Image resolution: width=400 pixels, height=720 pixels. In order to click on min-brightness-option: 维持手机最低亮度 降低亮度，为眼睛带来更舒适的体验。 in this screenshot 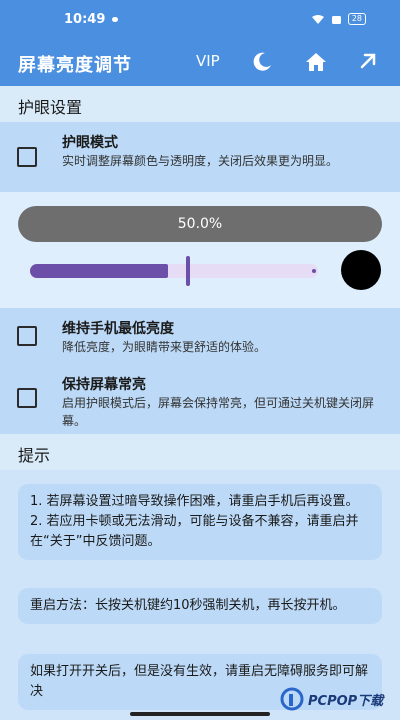, I will do `click(200, 336)`.